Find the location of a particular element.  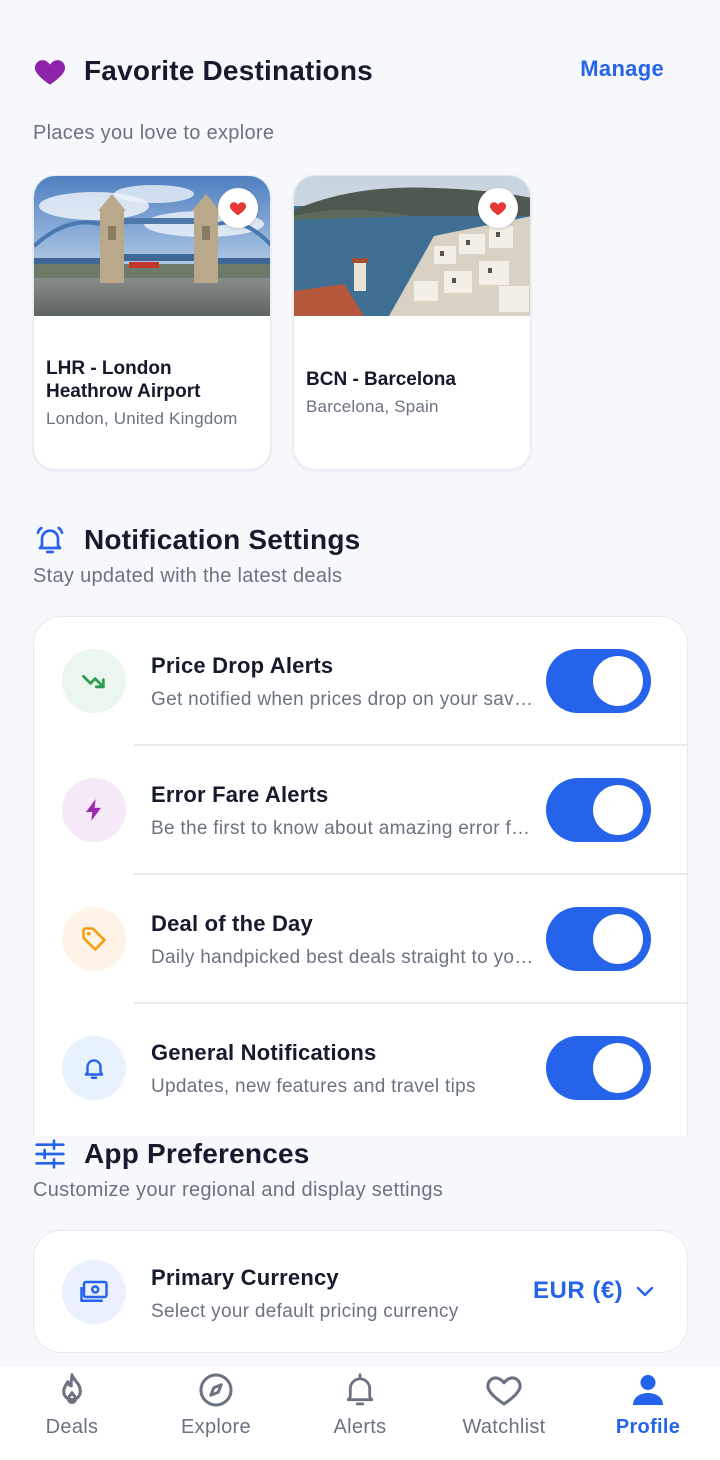

currency-description: Select your default pricing currency is located at coordinates (305, 1311).